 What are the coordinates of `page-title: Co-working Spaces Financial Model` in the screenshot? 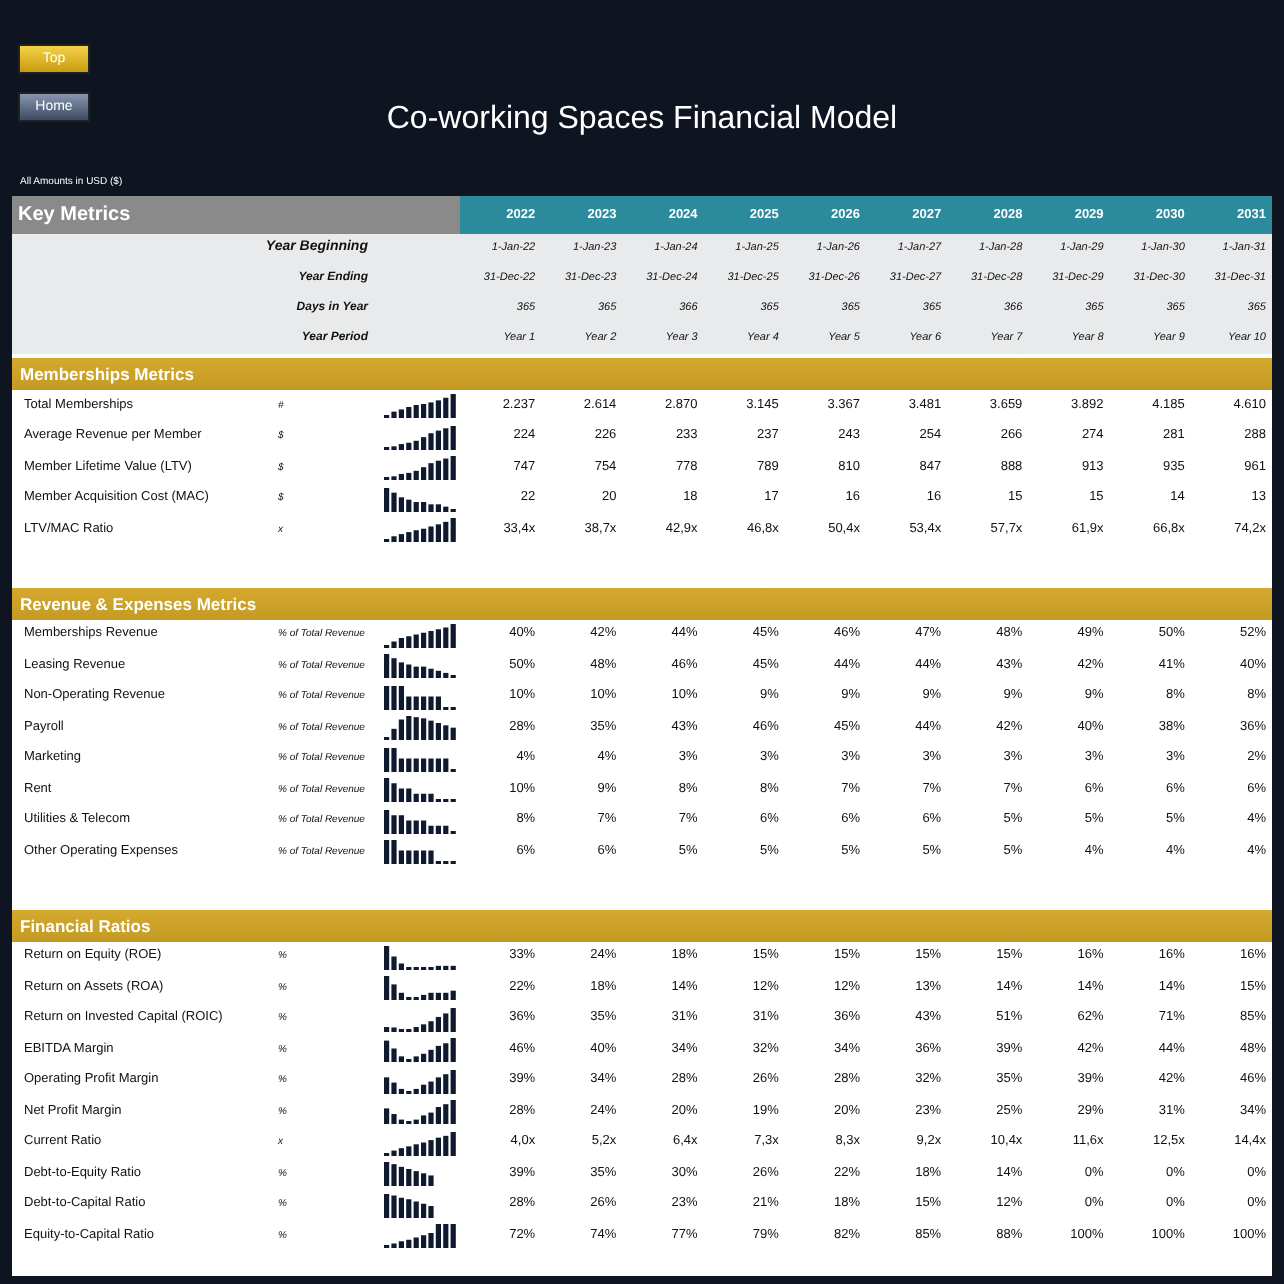 It's located at (642, 119).